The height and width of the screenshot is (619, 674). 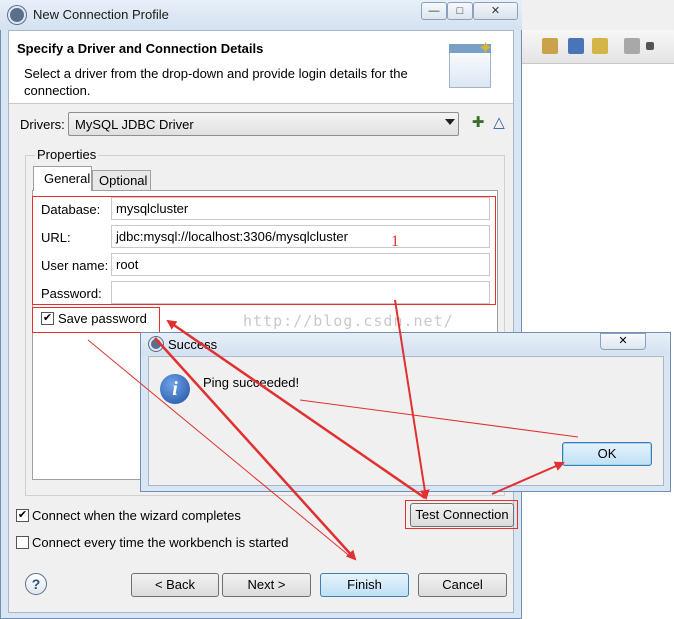 What do you see at coordinates (121, 180) in the screenshot?
I see `tab-optional: Optional` at bounding box center [121, 180].